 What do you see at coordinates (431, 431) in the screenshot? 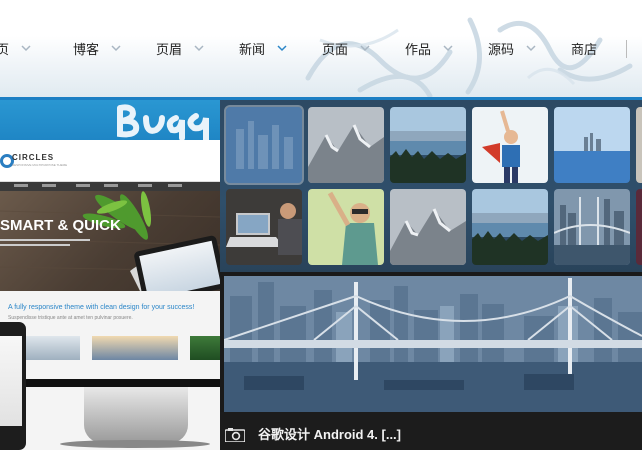
I see `gallery-caption-bar: 谷歌设计 Android 4. [...]` at bounding box center [431, 431].